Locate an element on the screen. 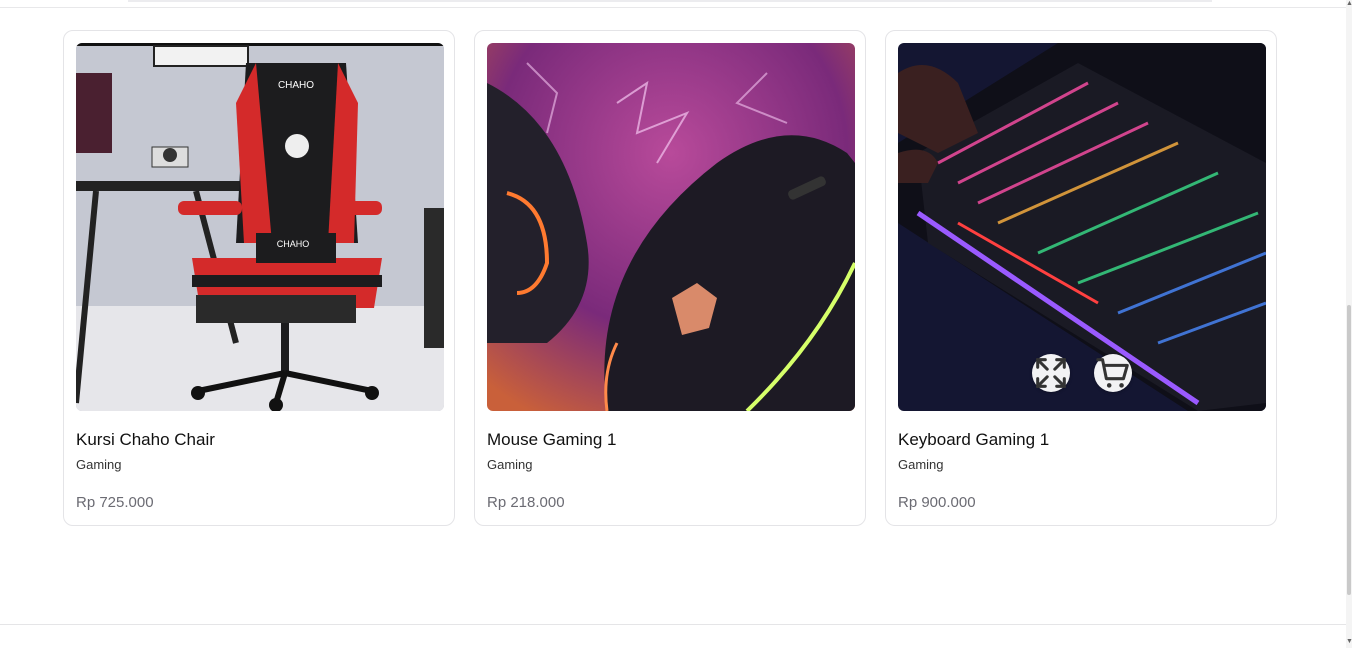 The image size is (1352, 648). svg-text: CHAHO is located at coordinates (293, 244).